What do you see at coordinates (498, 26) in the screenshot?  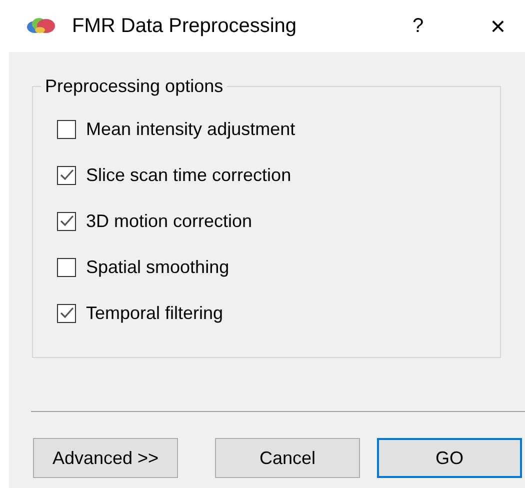 I see `close-button: ×` at bounding box center [498, 26].